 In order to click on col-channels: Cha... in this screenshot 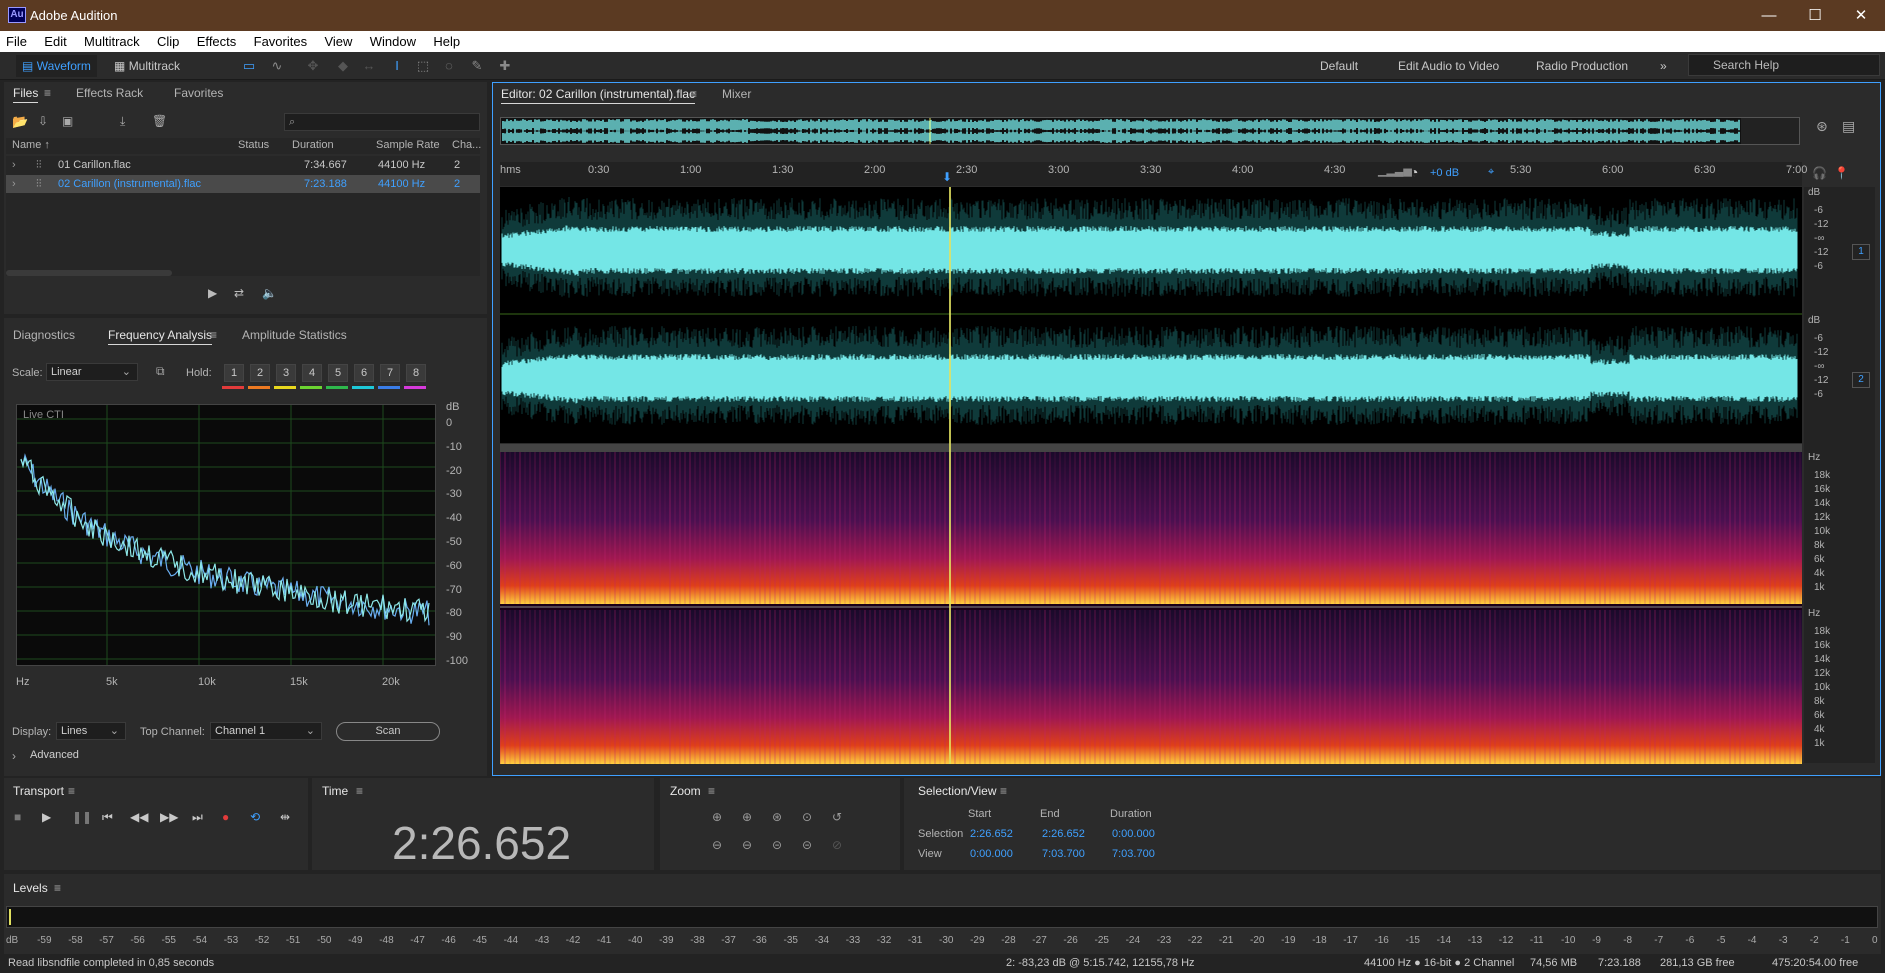, I will do `click(466, 145)`.